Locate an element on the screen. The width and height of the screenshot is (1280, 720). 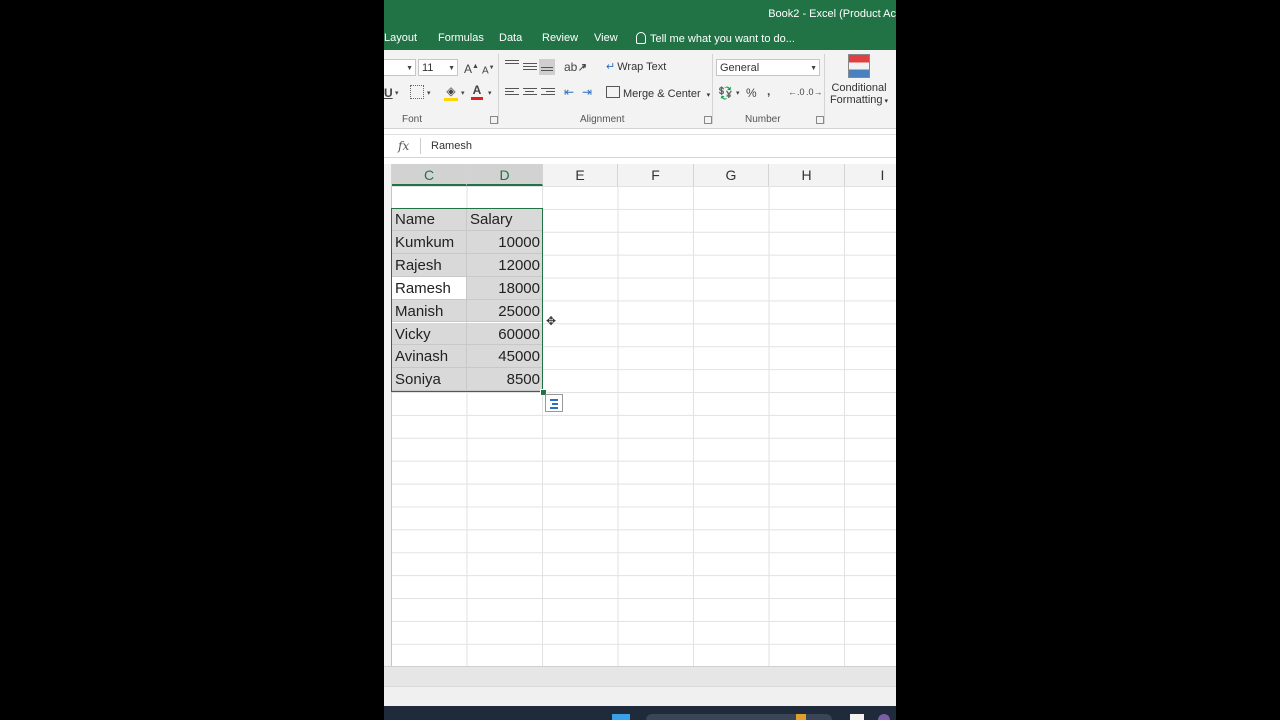
horizontal-scrollbar is located at coordinates (640, 676).